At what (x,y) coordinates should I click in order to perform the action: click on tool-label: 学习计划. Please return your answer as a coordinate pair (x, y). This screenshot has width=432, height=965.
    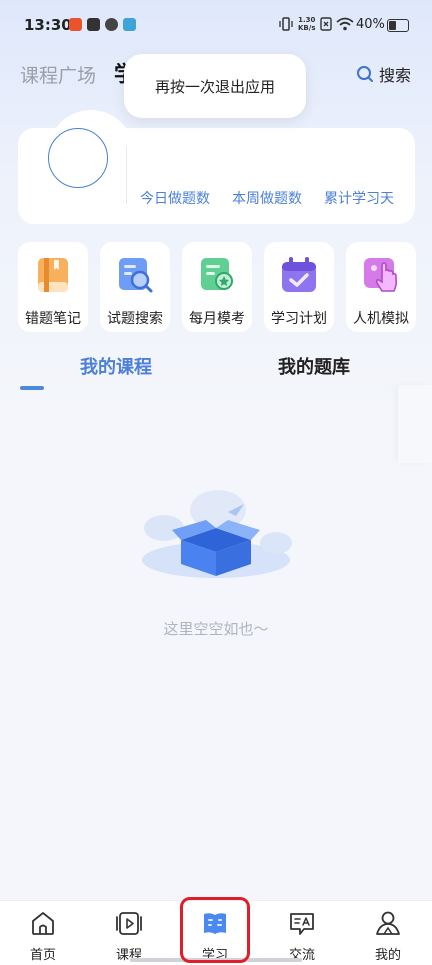
    Looking at the image, I should click on (299, 319).